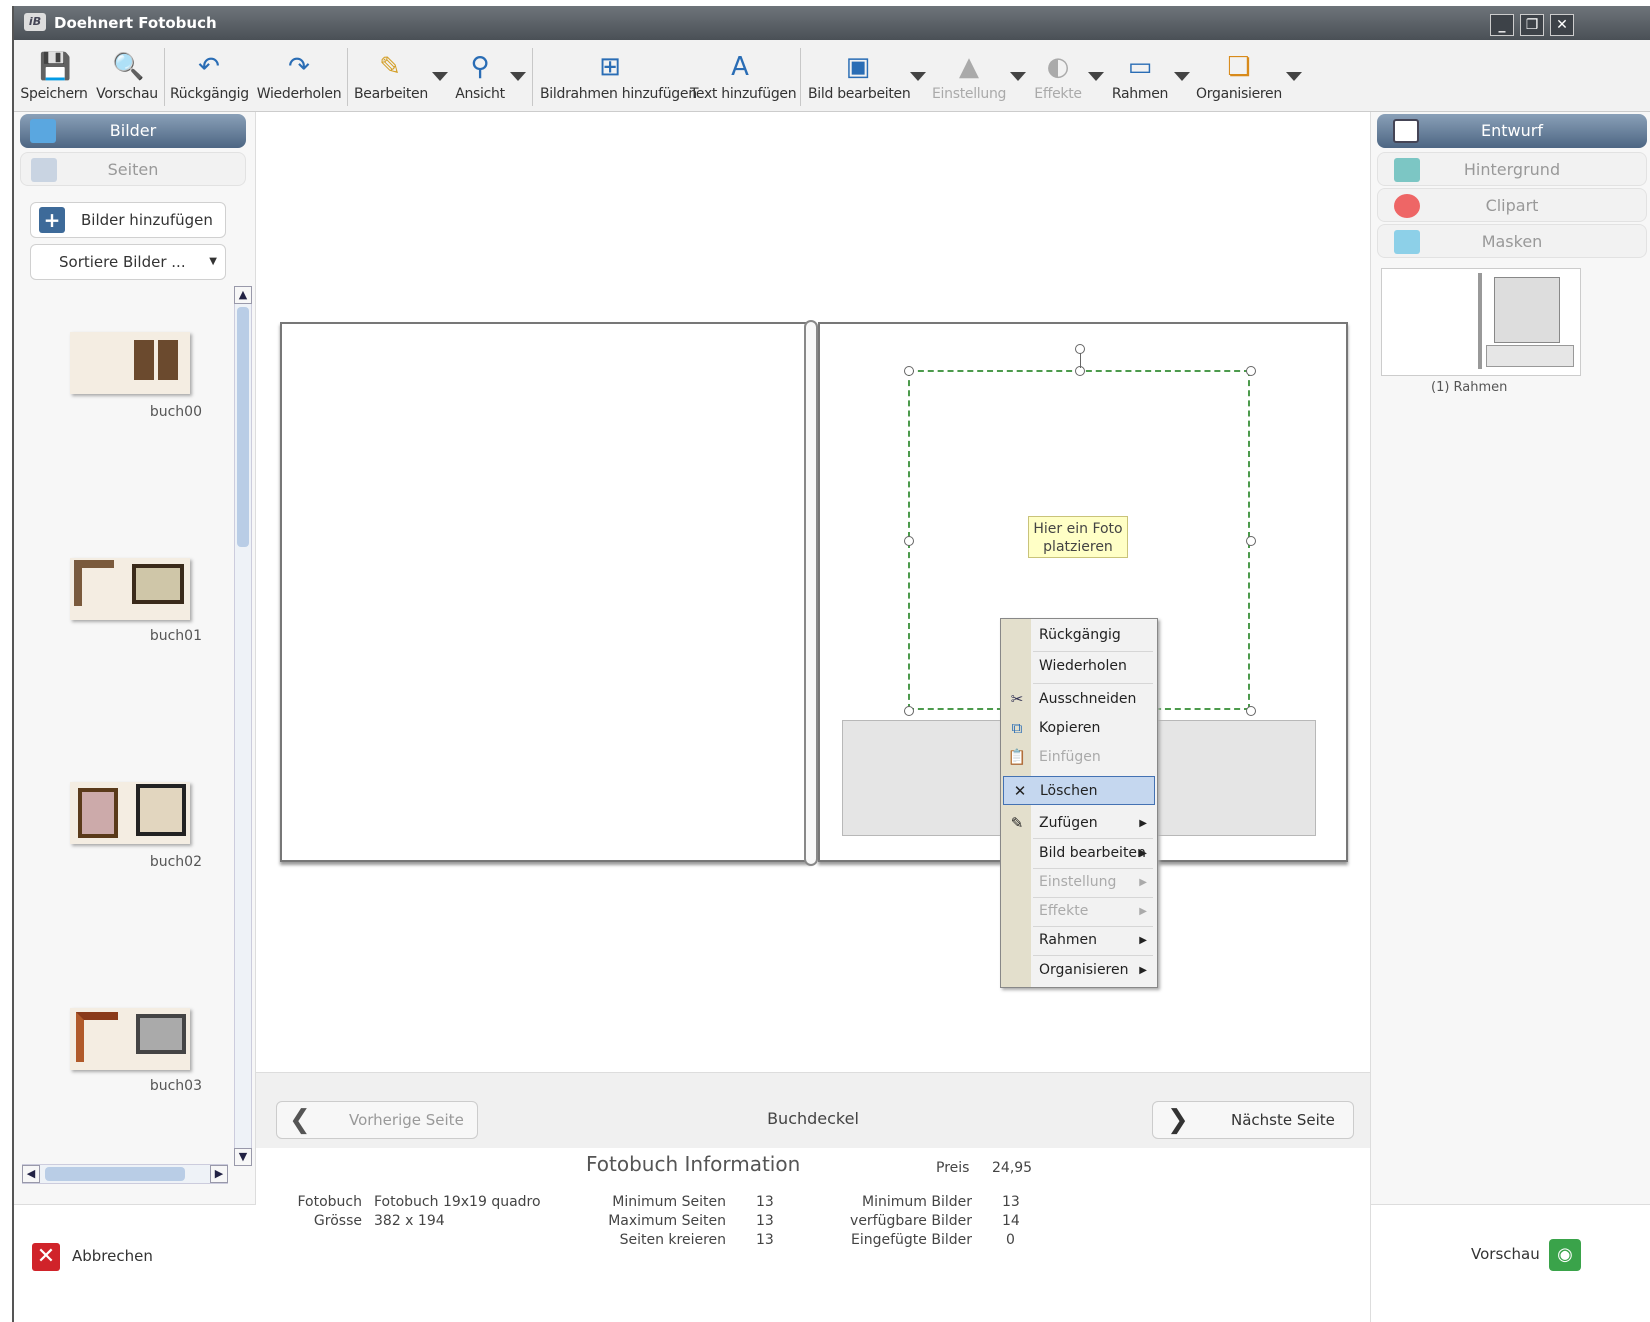  Describe the element at coordinates (1510, 1263) in the screenshot. I see `preview-bottom-button: Vorschau ◉` at that location.